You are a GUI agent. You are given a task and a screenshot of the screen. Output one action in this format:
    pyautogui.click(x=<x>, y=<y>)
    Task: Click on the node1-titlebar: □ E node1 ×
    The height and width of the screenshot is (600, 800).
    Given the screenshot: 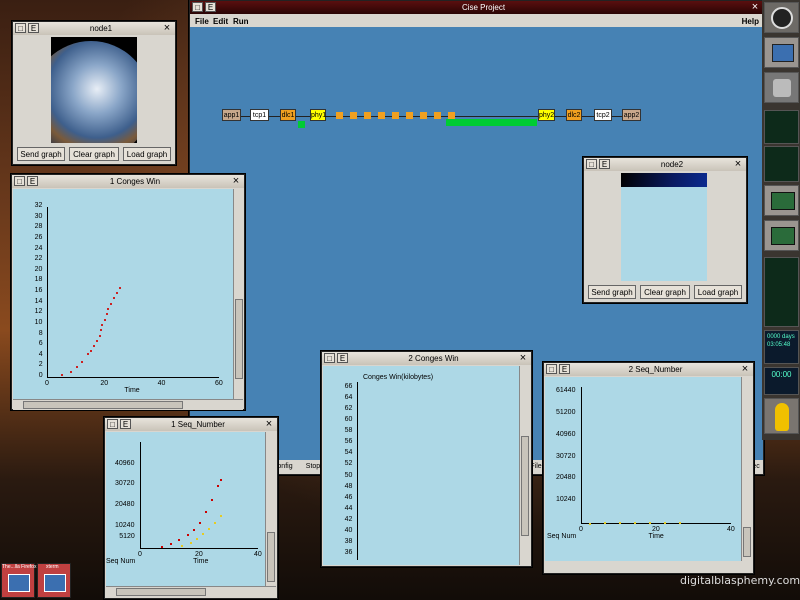 What is the action you would take?
    pyautogui.click(x=94, y=28)
    